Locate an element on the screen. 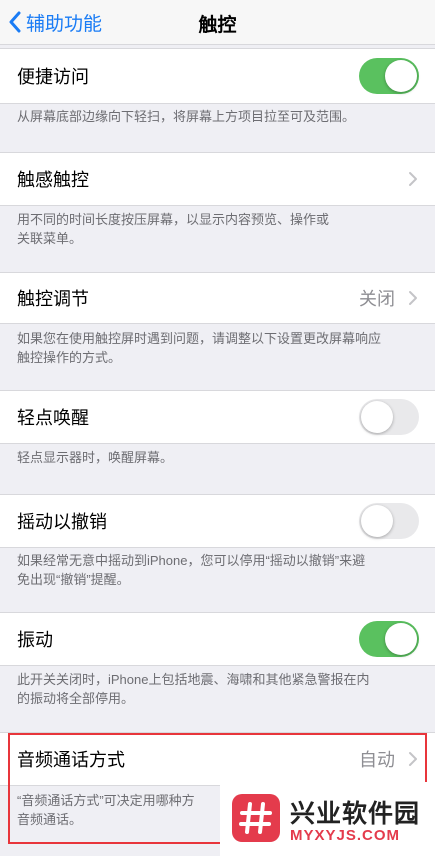 This screenshot has width=435, height=856. setting-label: 轻点唤醒 is located at coordinates (53, 418).